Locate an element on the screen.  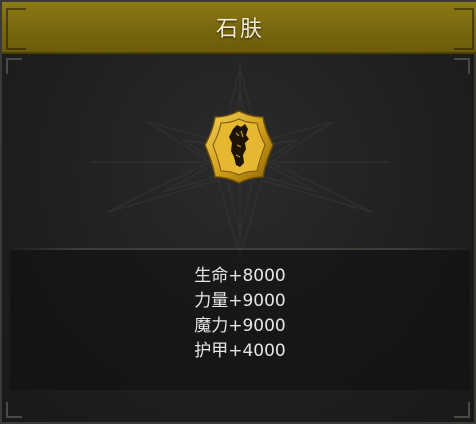
stat-strength: 力量+9000 is located at coordinates (240, 301).